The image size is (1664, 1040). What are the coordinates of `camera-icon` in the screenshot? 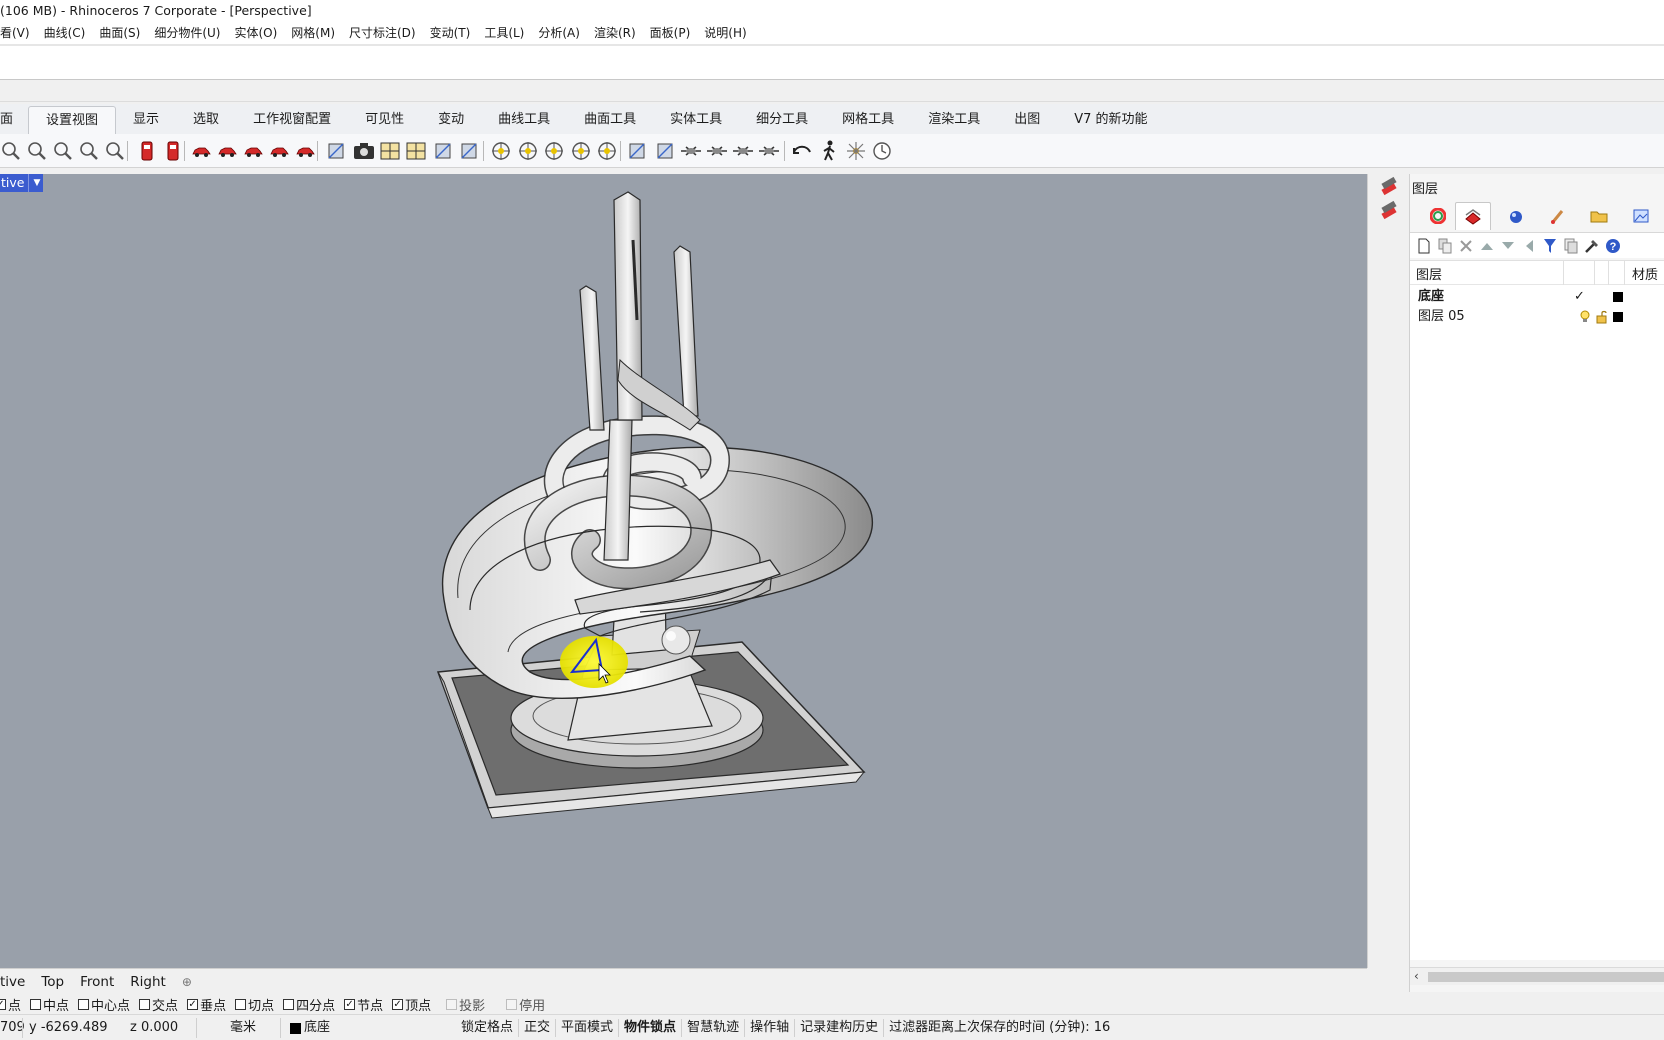 It's located at (364, 151).